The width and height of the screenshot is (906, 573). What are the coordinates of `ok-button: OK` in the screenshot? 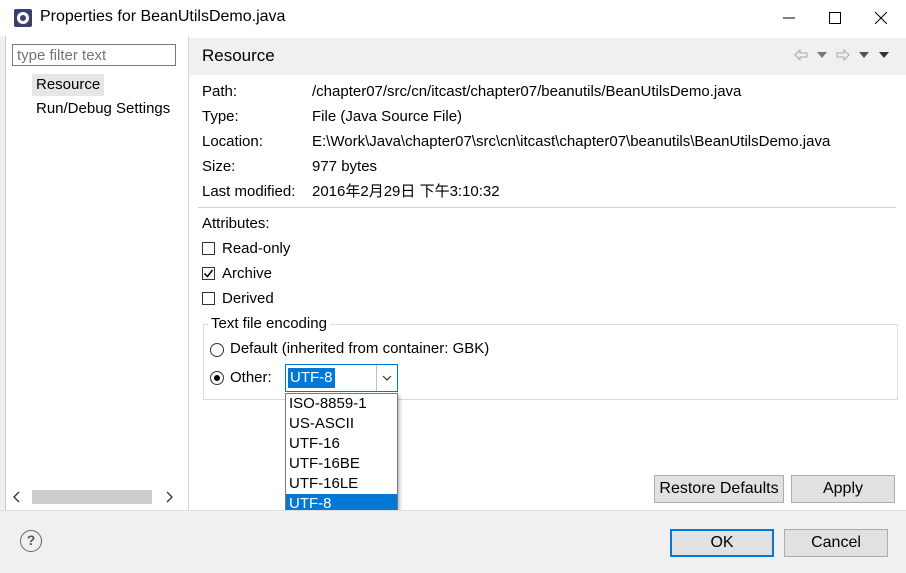 It's located at (722, 543).